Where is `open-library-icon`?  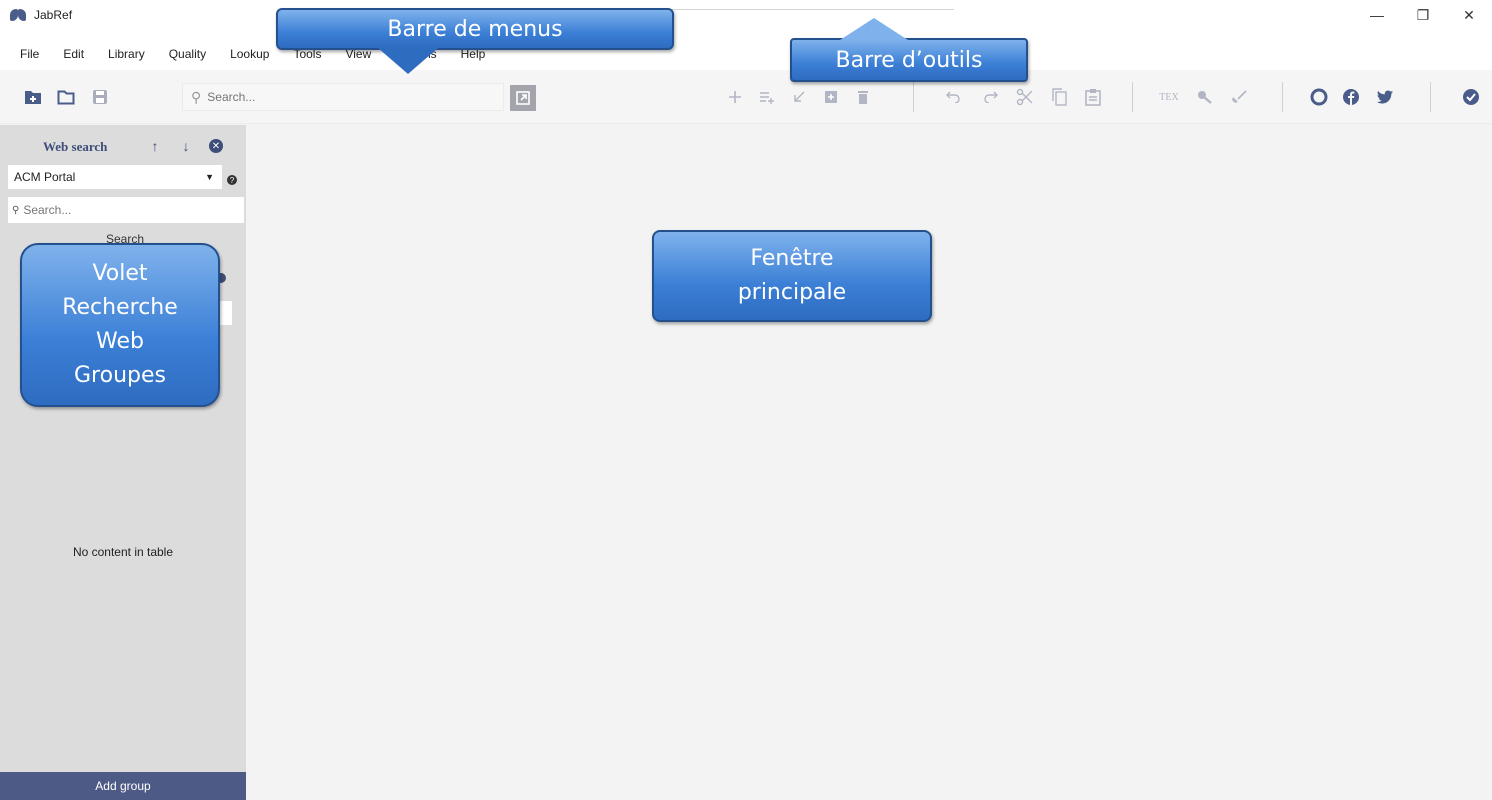 open-library-icon is located at coordinates (66, 97).